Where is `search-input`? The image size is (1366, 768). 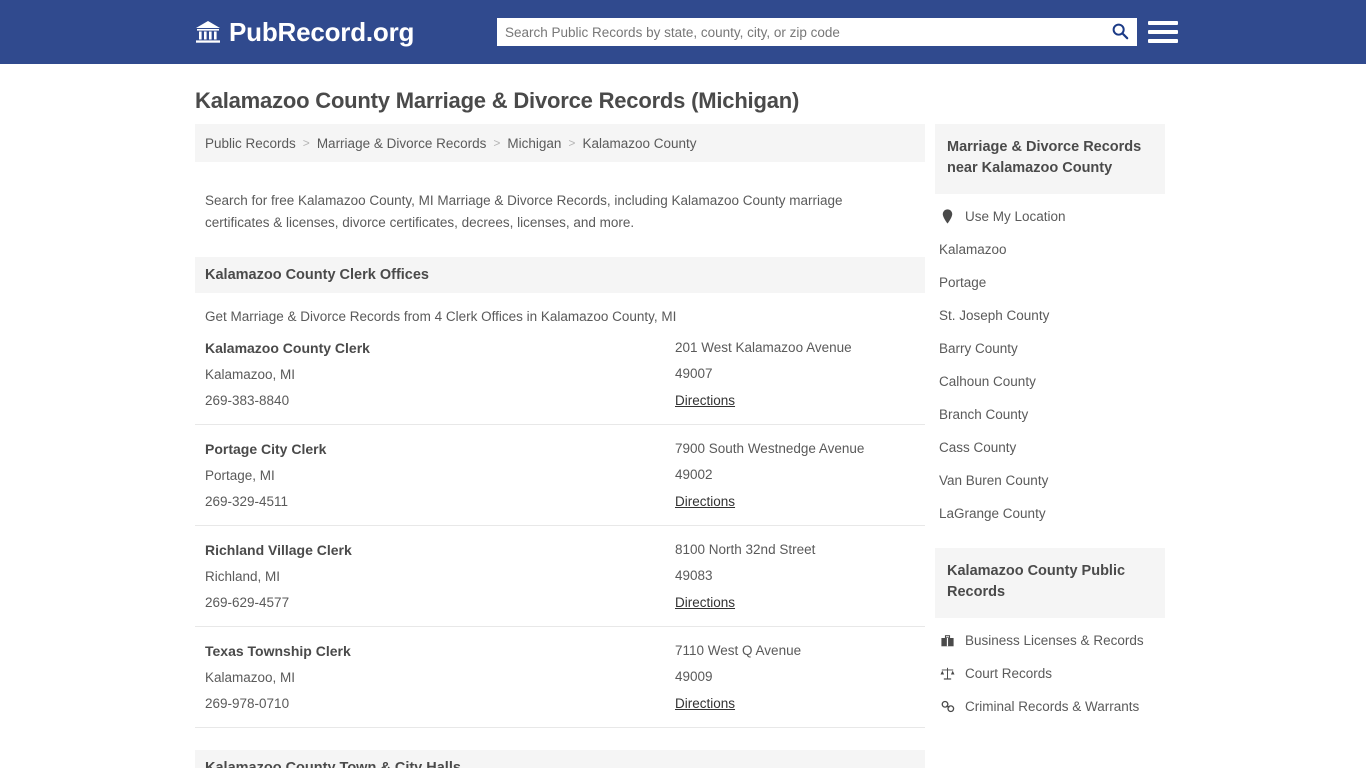
search-input is located at coordinates (800, 32).